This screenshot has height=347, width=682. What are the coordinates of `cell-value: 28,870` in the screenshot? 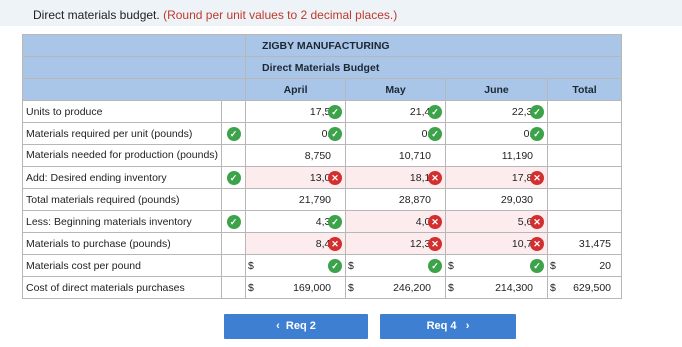 It's located at (415, 199).